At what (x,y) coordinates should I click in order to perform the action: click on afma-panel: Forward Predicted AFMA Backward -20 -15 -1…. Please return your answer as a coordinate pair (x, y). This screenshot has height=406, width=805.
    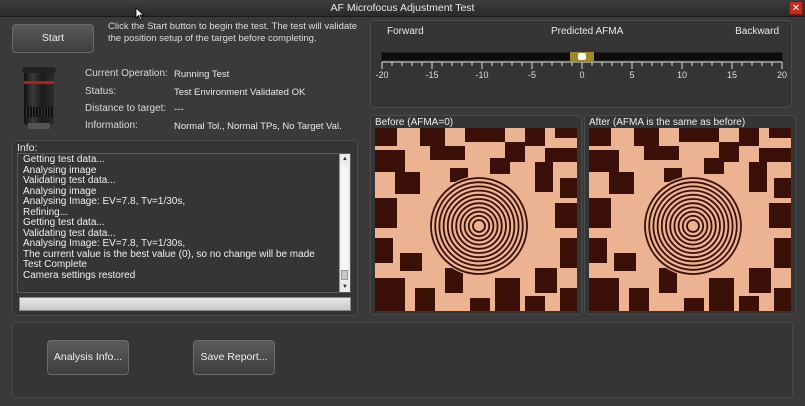
    Looking at the image, I should click on (581, 64).